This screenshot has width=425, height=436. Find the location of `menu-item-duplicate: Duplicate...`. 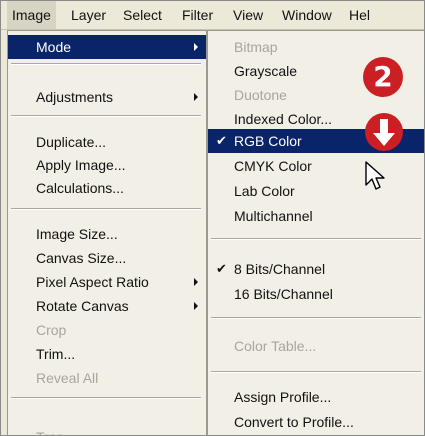

menu-item-duplicate: Duplicate... is located at coordinates (107, 142).